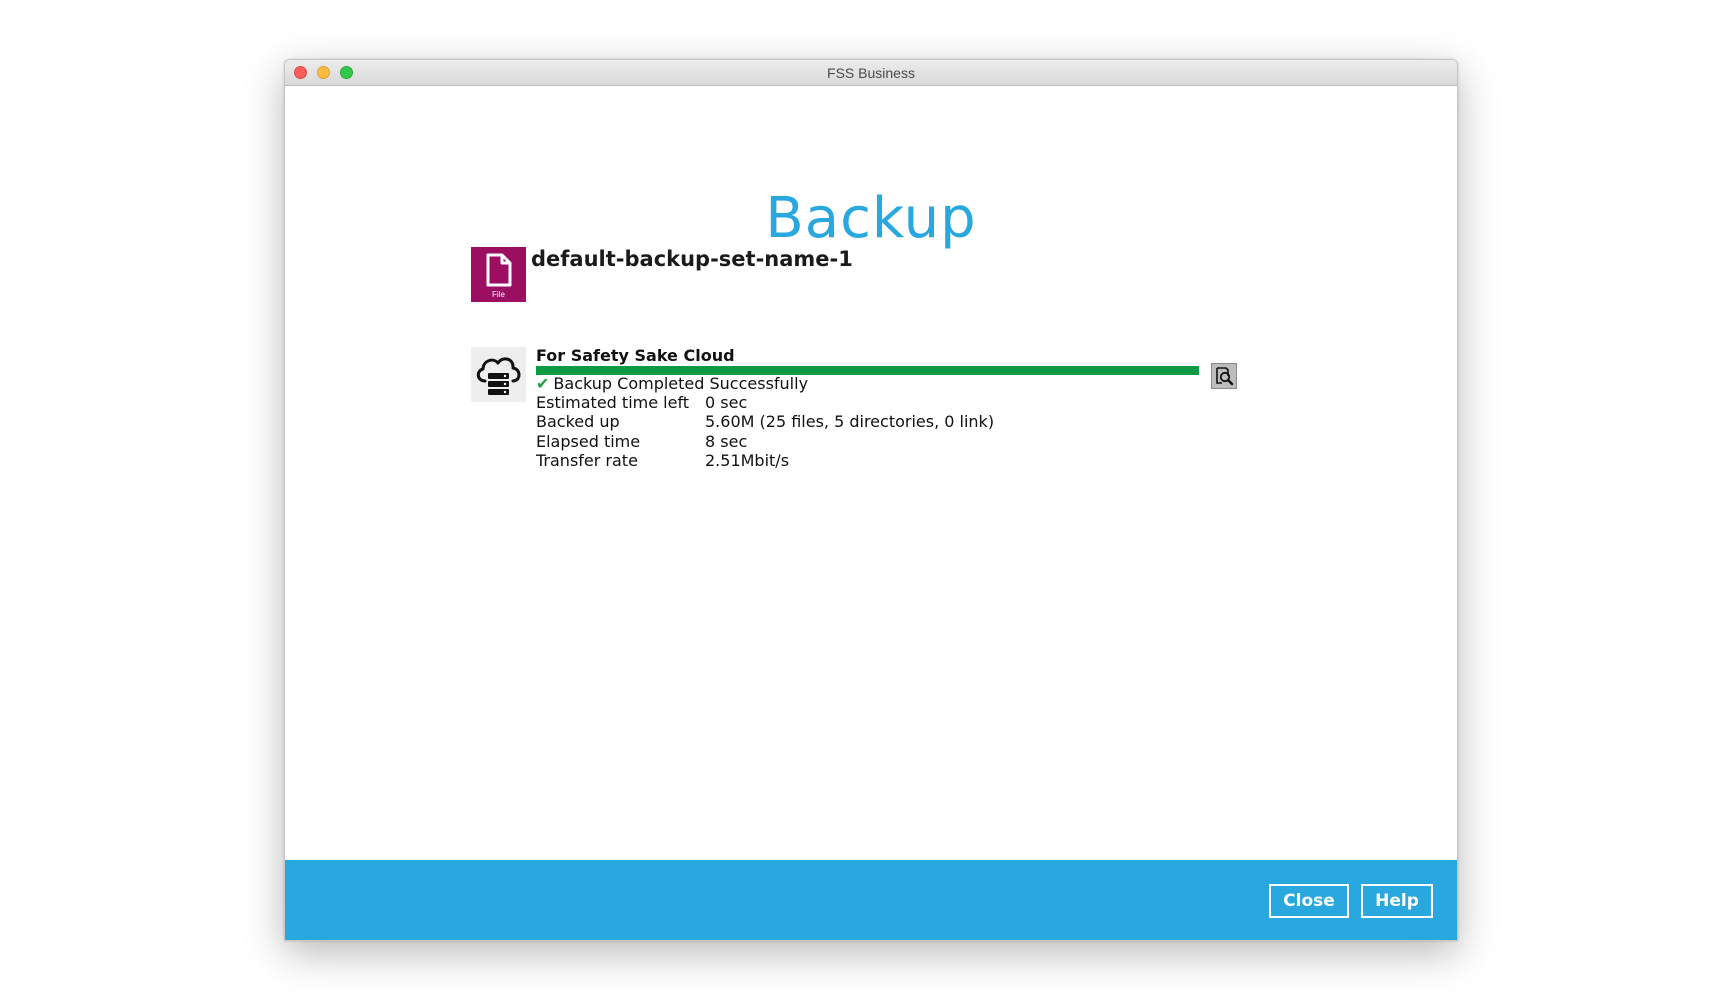  I want to click on close-button: Close, so click(1309, 901).